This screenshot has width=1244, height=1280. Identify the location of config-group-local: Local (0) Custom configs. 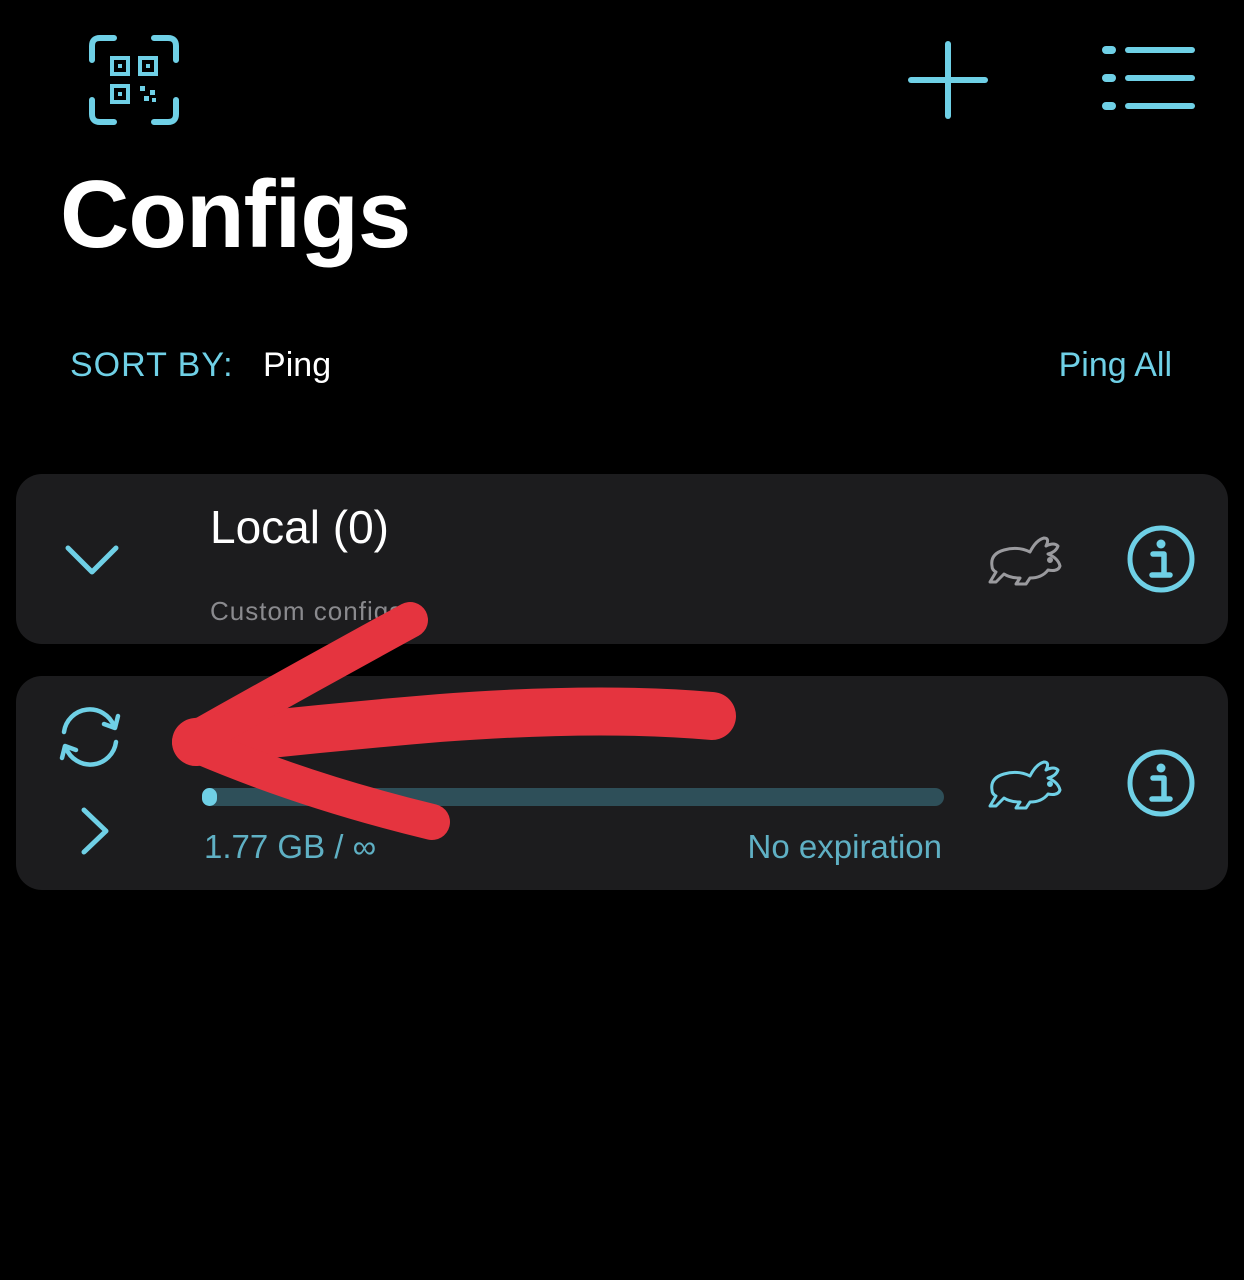
(622, 559).